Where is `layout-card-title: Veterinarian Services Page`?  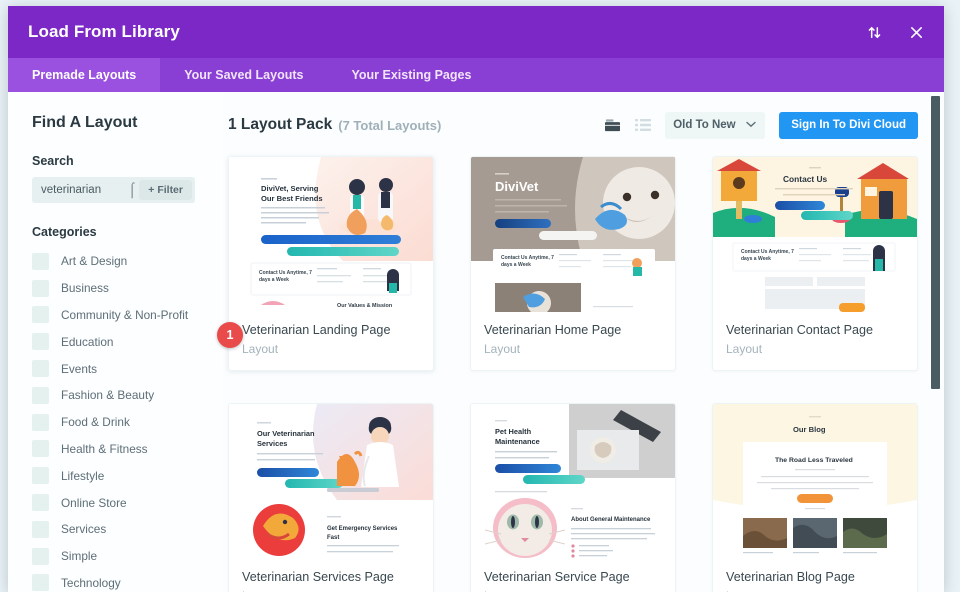 layout-card-title: Veterinarian Services Page is located at coordinates (318, 577).